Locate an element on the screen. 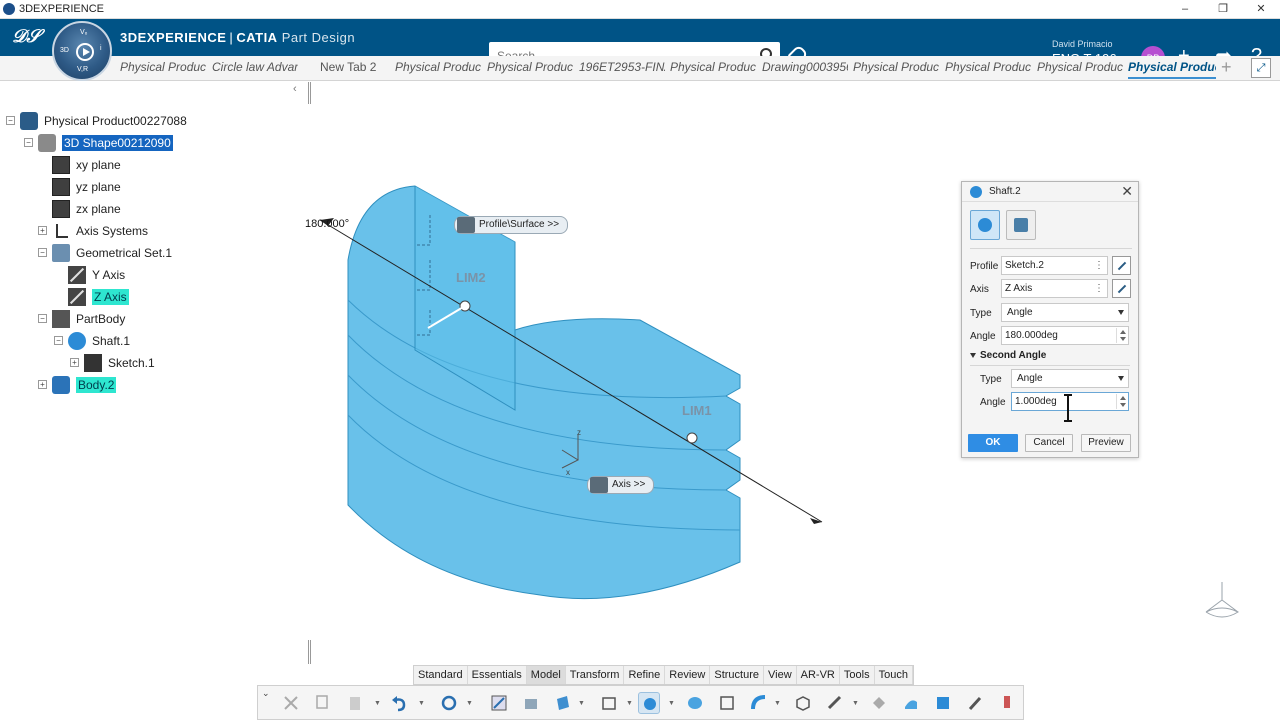 This screenshot has width=1280, height=720. tab-10: Physical Product is located at coordinates (988, 67).